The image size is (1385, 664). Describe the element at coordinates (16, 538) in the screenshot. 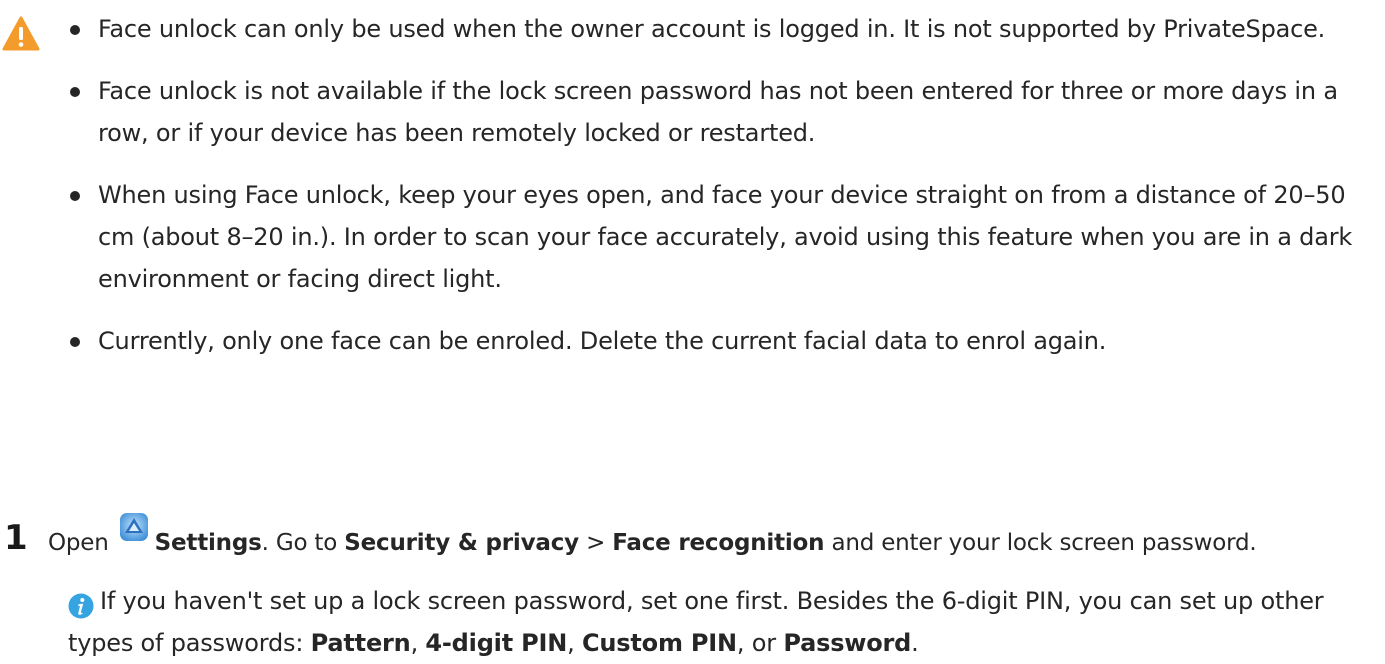

I see `step-number: 1` at that location.